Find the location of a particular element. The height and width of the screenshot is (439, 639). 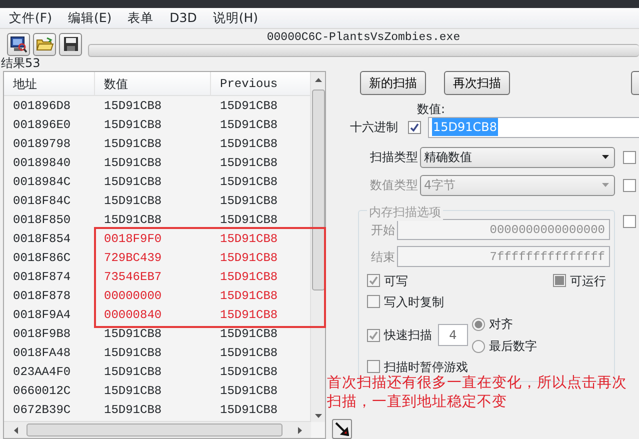

table-cell-text: 0660012C is located at coordinates (42, 391).